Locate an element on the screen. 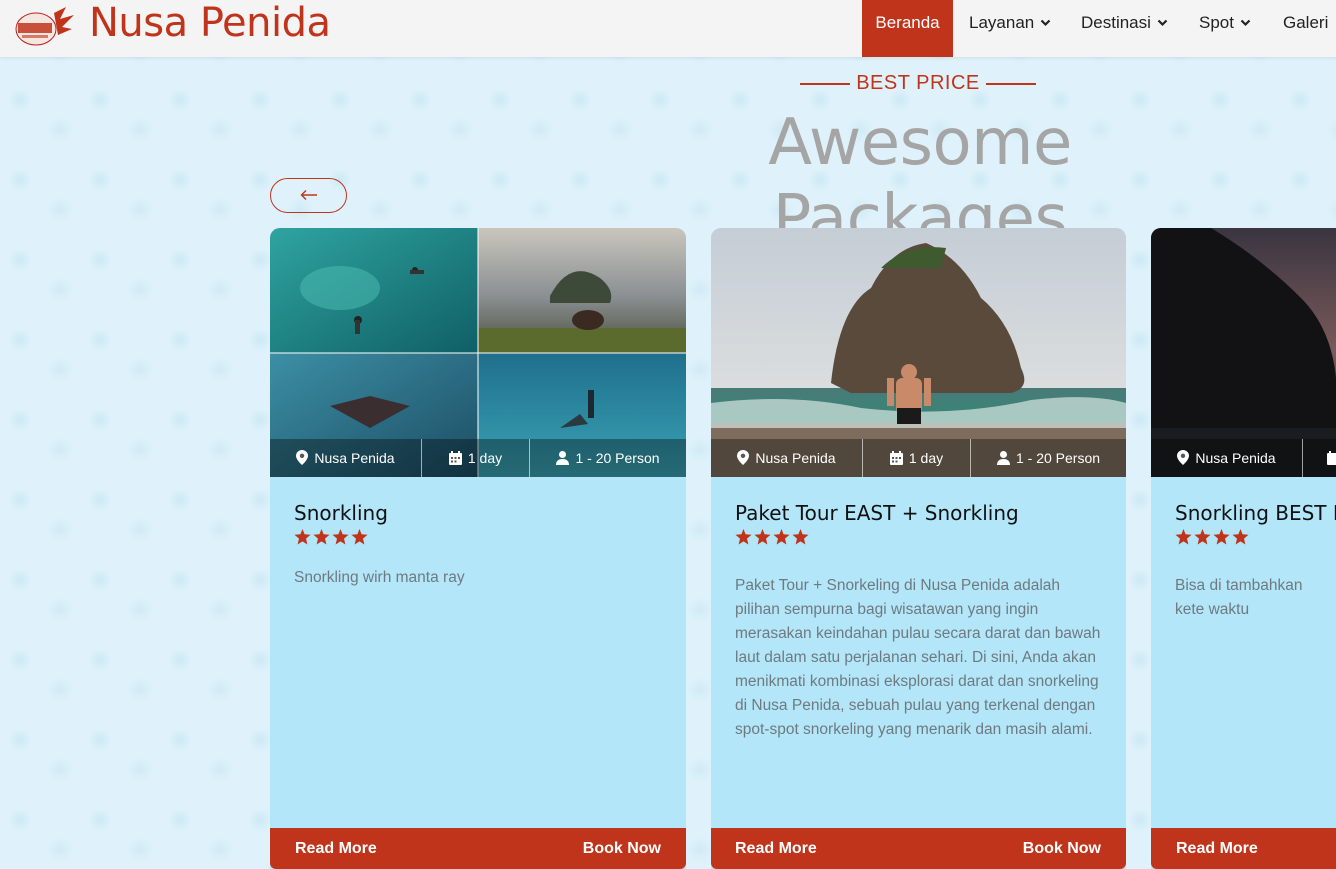  nav-item-destinasi: Destinasi is located at coordinates (1124, 28).